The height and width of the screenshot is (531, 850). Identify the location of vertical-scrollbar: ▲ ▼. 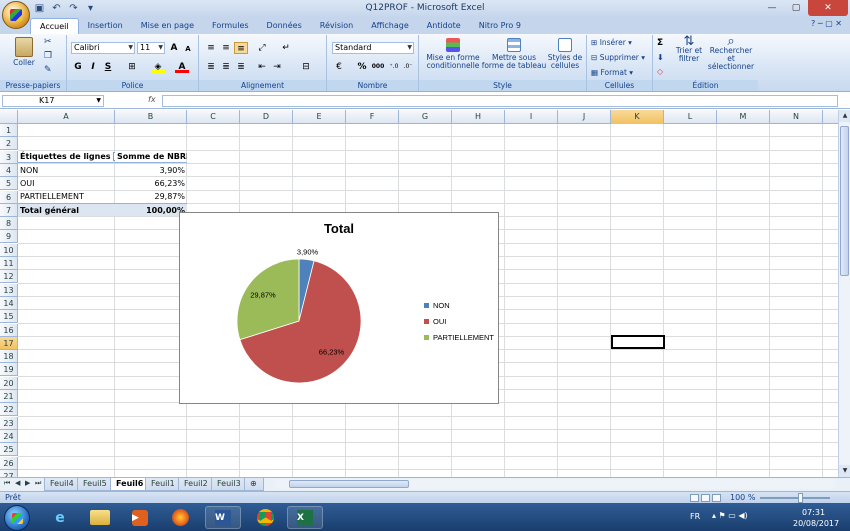
(844, 293).